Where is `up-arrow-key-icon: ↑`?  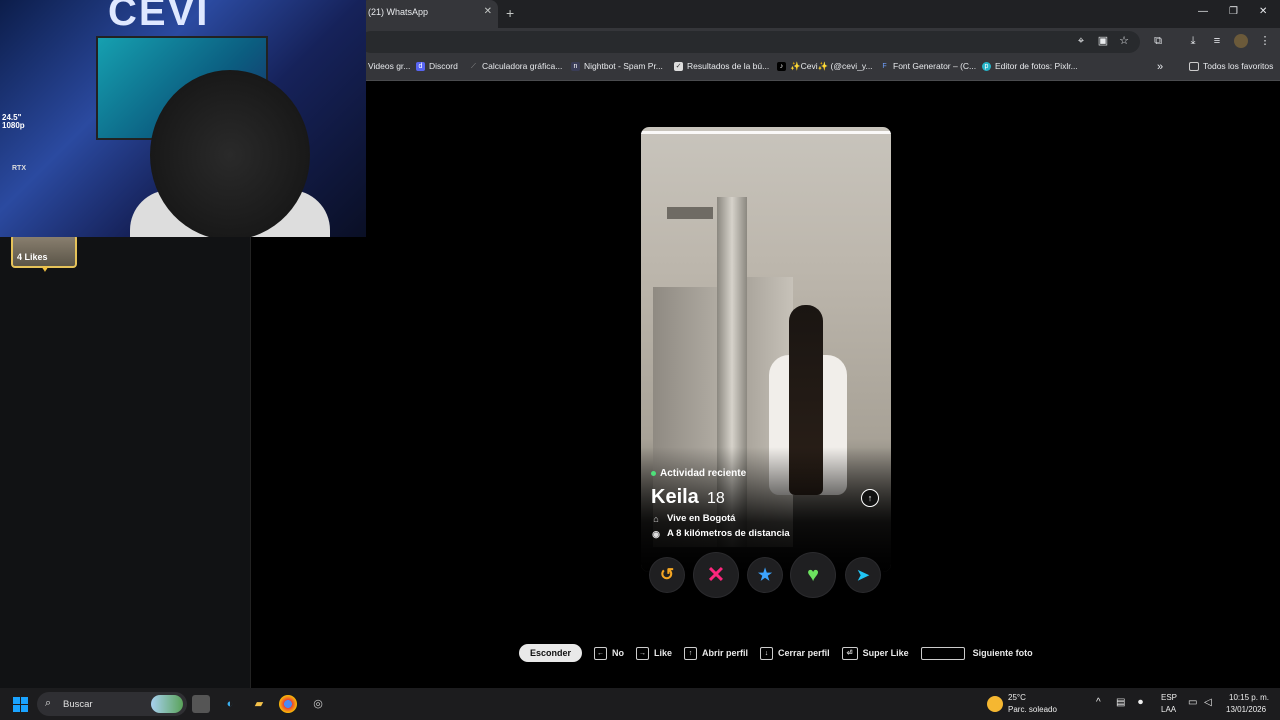 up-arrow-key-icon: ↑ is located at coordinates (691, 653).